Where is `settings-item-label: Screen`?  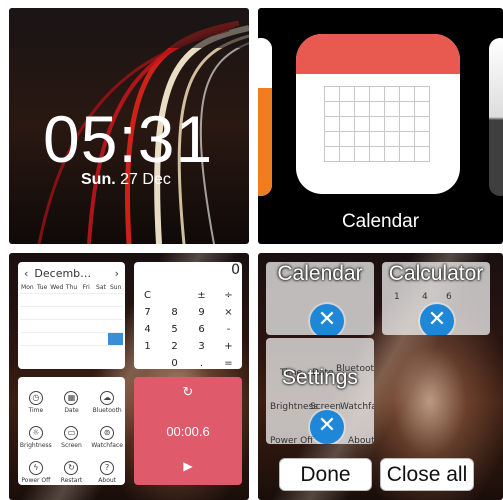
settings-item-label: Screen is located at coordinates (71, 445).